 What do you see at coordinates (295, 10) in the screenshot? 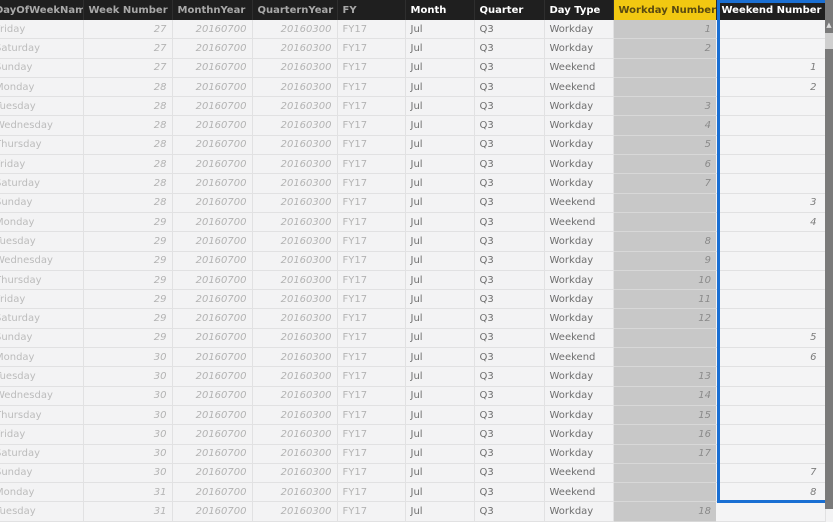
I see `column-header-quarteryear: QuarternYear` at bounding box center [295, 10].